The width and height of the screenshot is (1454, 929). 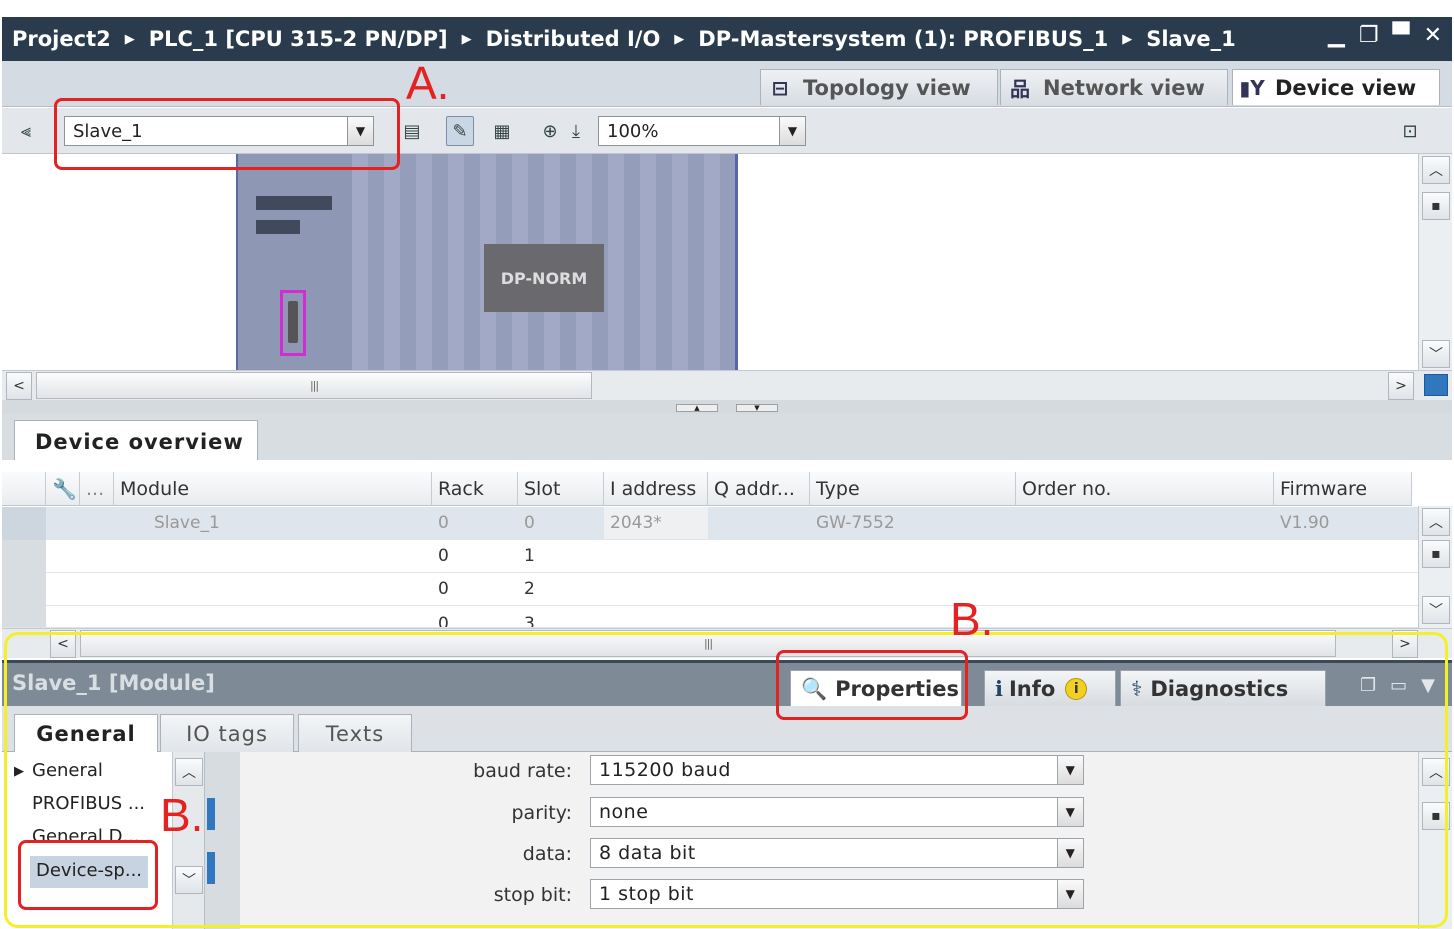 What do you see at coordinates (529, 589) in the screenshot?
I see `cell-slot: 2` at bounding box center [529, 589].